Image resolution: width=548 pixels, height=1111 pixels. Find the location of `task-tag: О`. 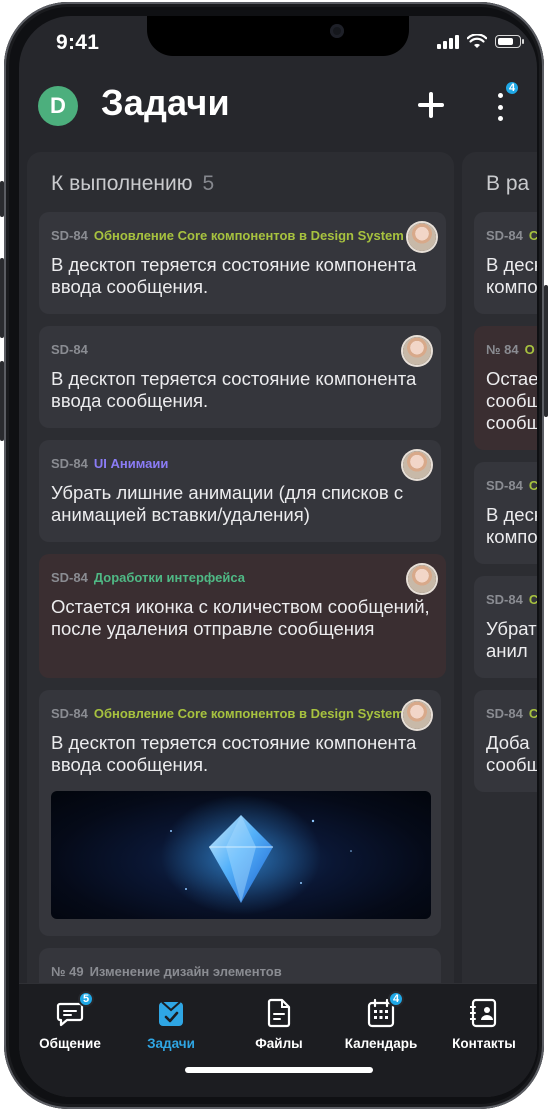

task-tag: О is located at coordinates (529, 349).